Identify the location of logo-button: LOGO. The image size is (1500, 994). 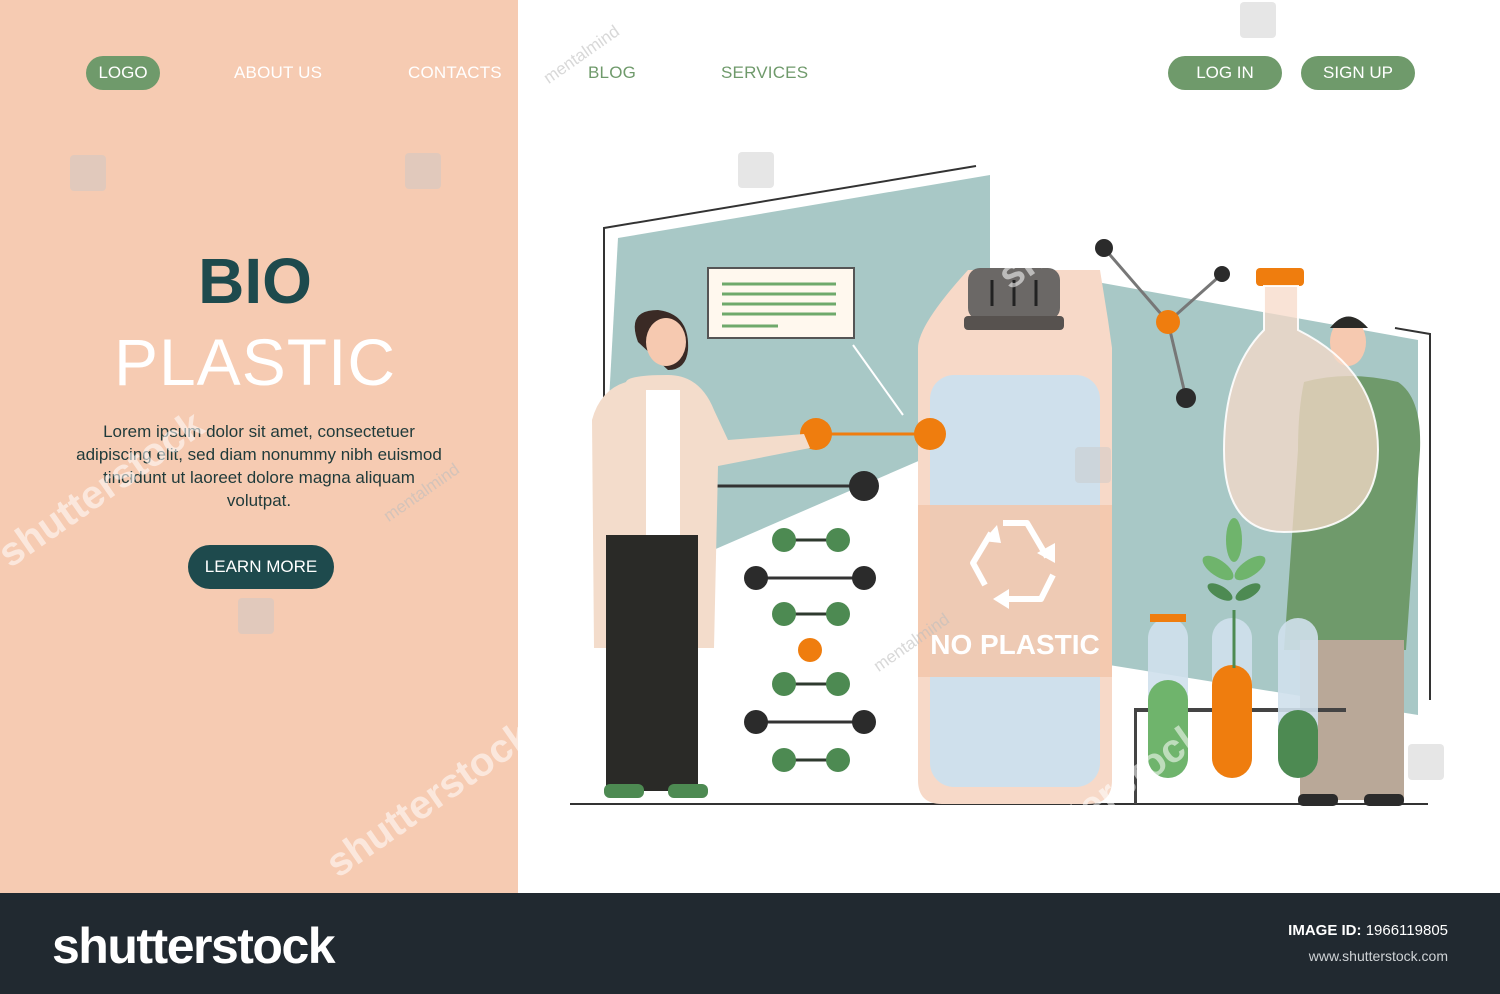
(123, 73).